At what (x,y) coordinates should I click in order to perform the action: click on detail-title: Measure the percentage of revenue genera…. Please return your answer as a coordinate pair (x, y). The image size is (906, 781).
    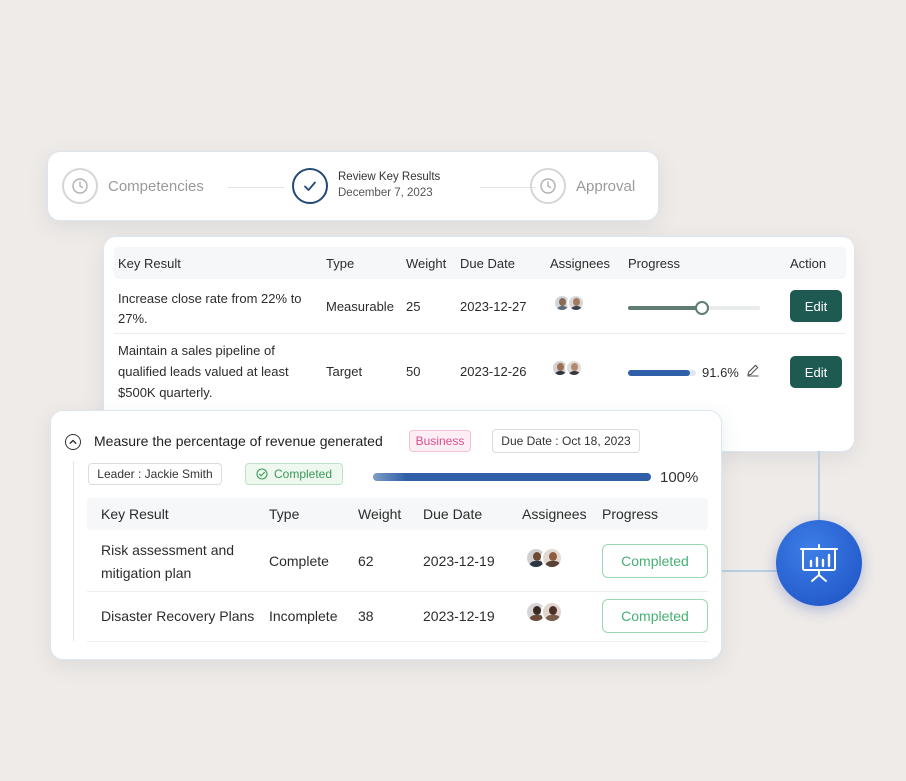
    Looking at the image, I should click on (238, 441).